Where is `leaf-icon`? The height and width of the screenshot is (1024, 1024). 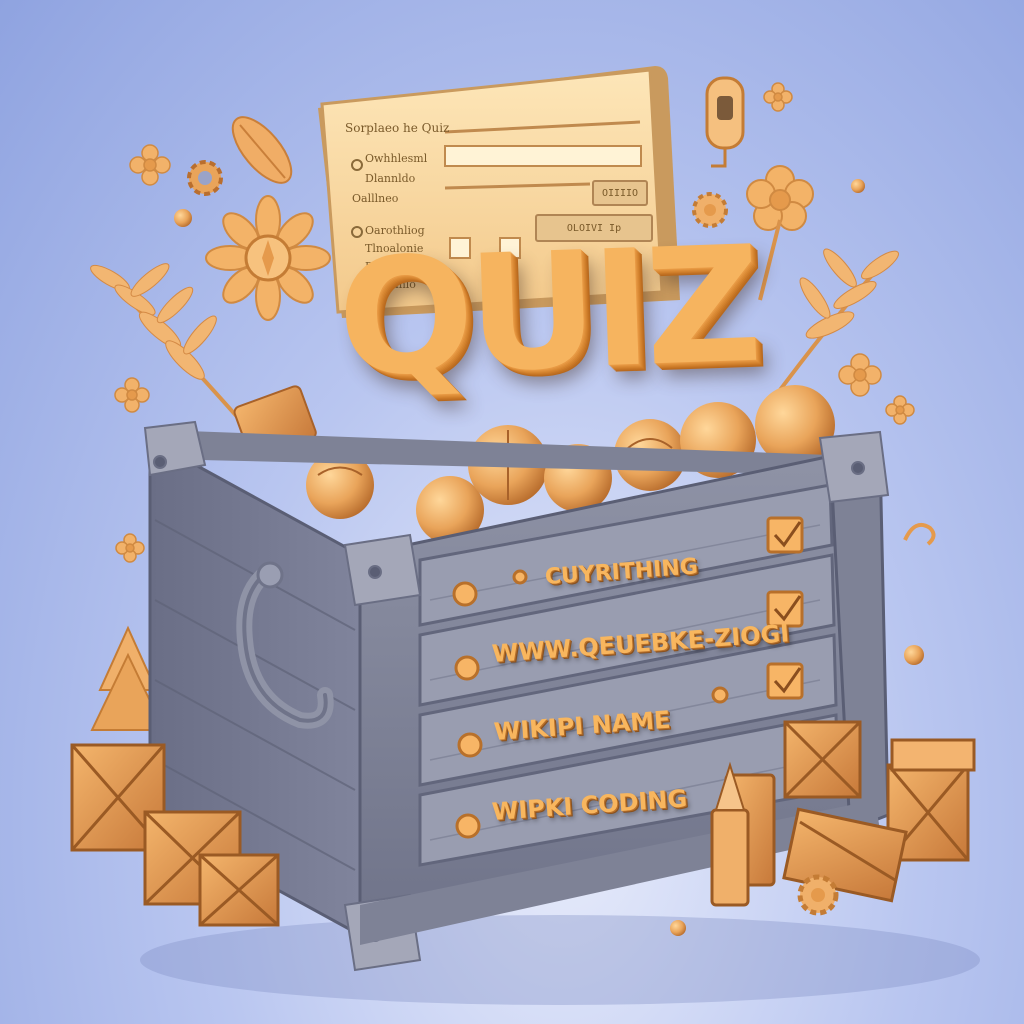 leaf-icon is located at coordinates (262, 150).